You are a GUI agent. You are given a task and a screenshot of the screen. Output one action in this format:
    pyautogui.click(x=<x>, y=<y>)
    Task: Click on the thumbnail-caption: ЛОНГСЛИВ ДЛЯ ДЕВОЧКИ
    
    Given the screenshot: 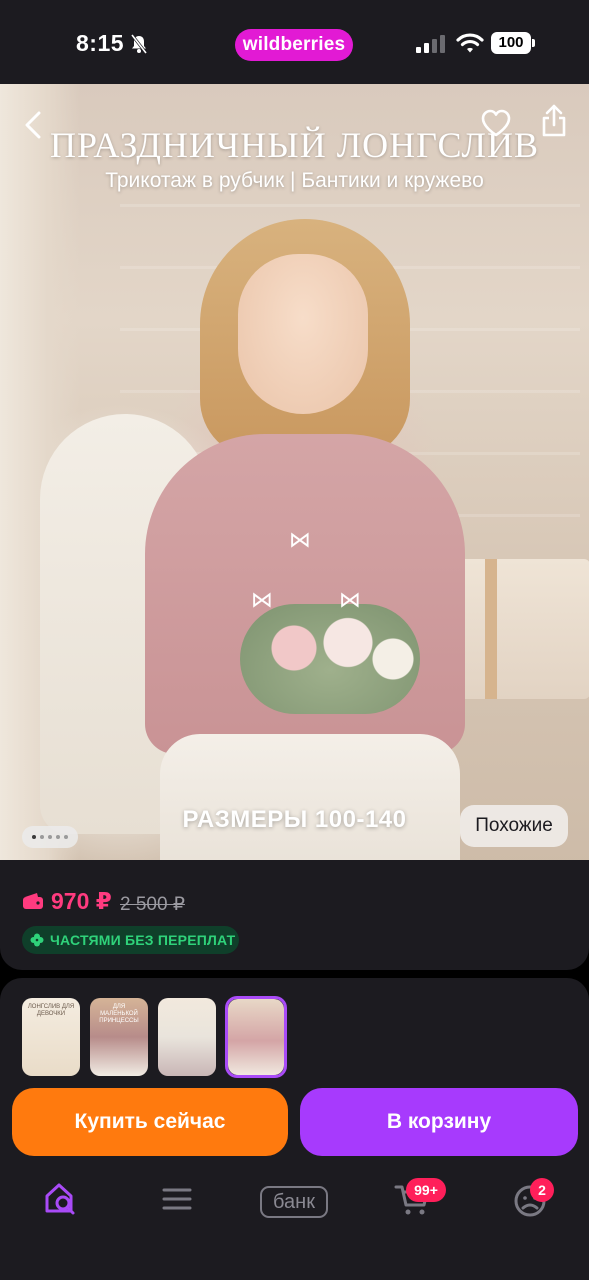 What is the action you would take?
    pyautogui.click(x=51, y=1010)
    